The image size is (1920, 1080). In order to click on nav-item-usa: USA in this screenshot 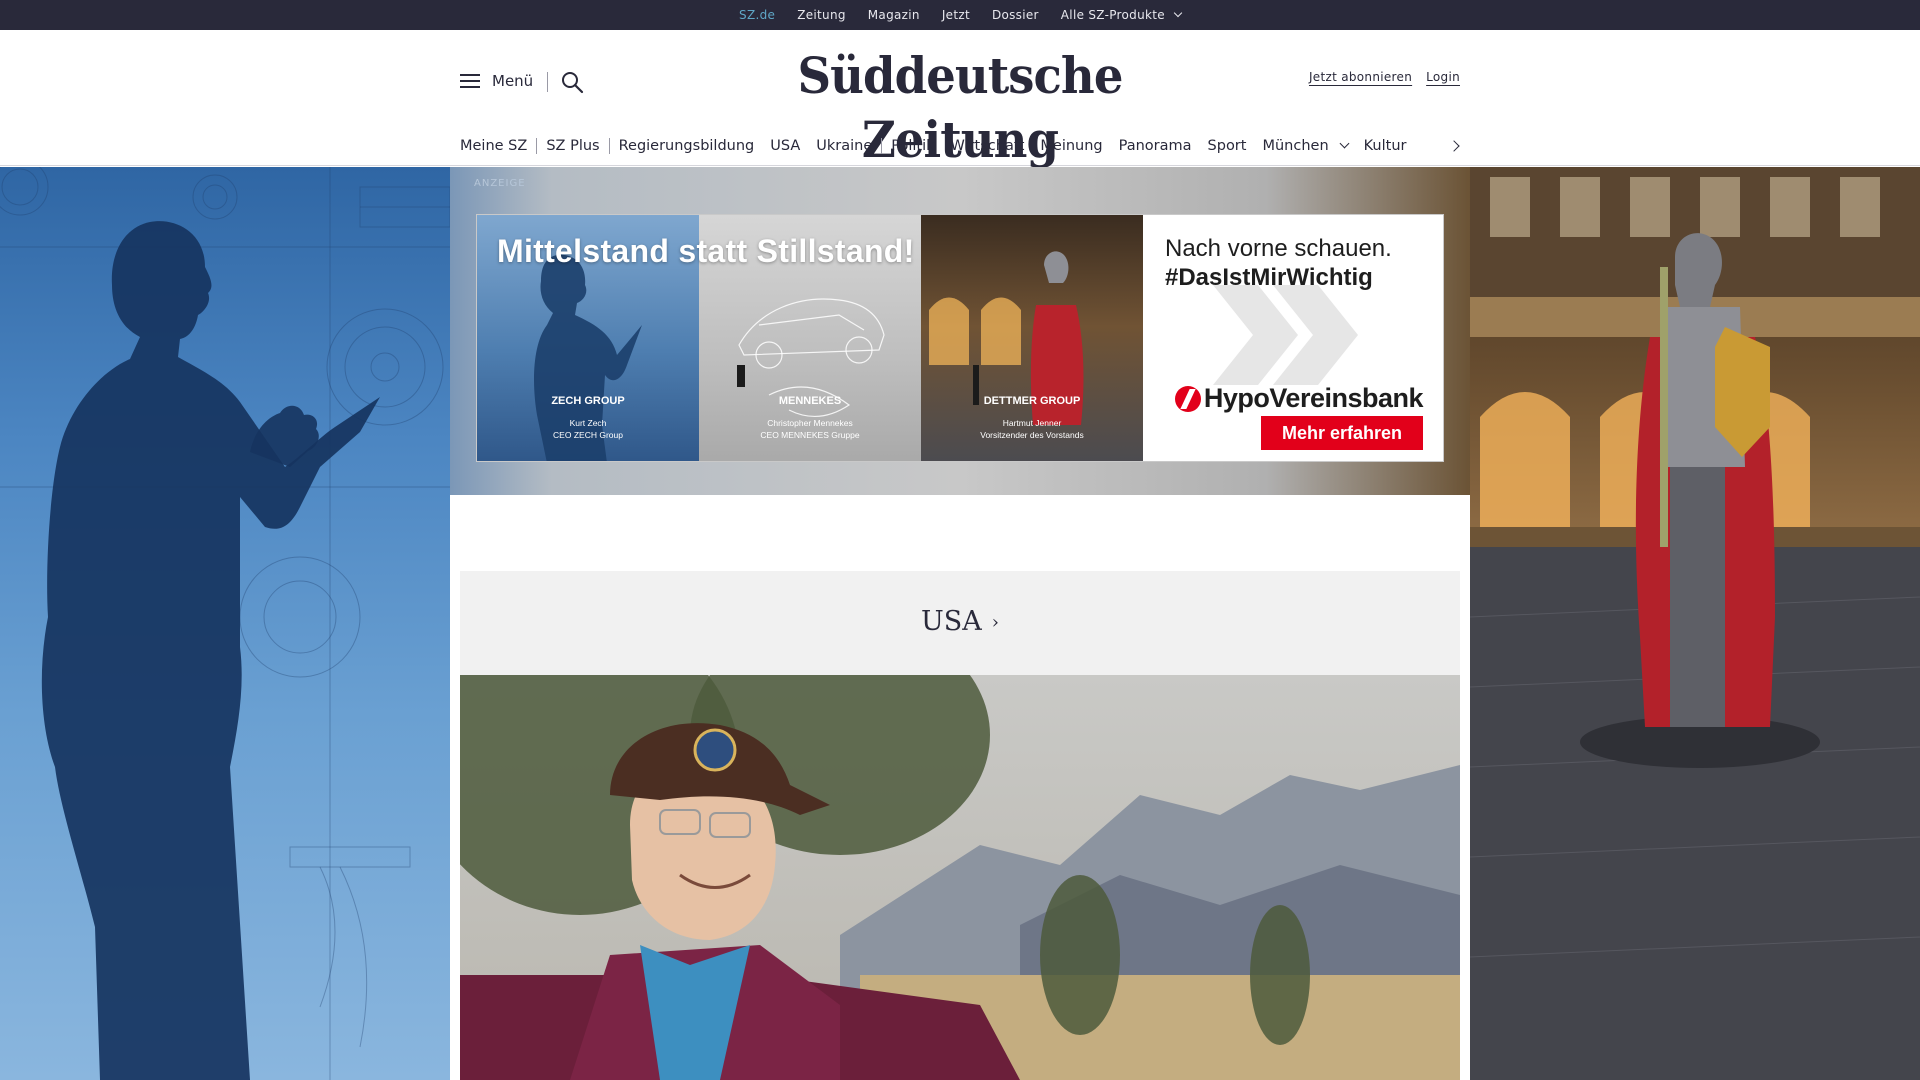, I will do `click(785, 146)`.